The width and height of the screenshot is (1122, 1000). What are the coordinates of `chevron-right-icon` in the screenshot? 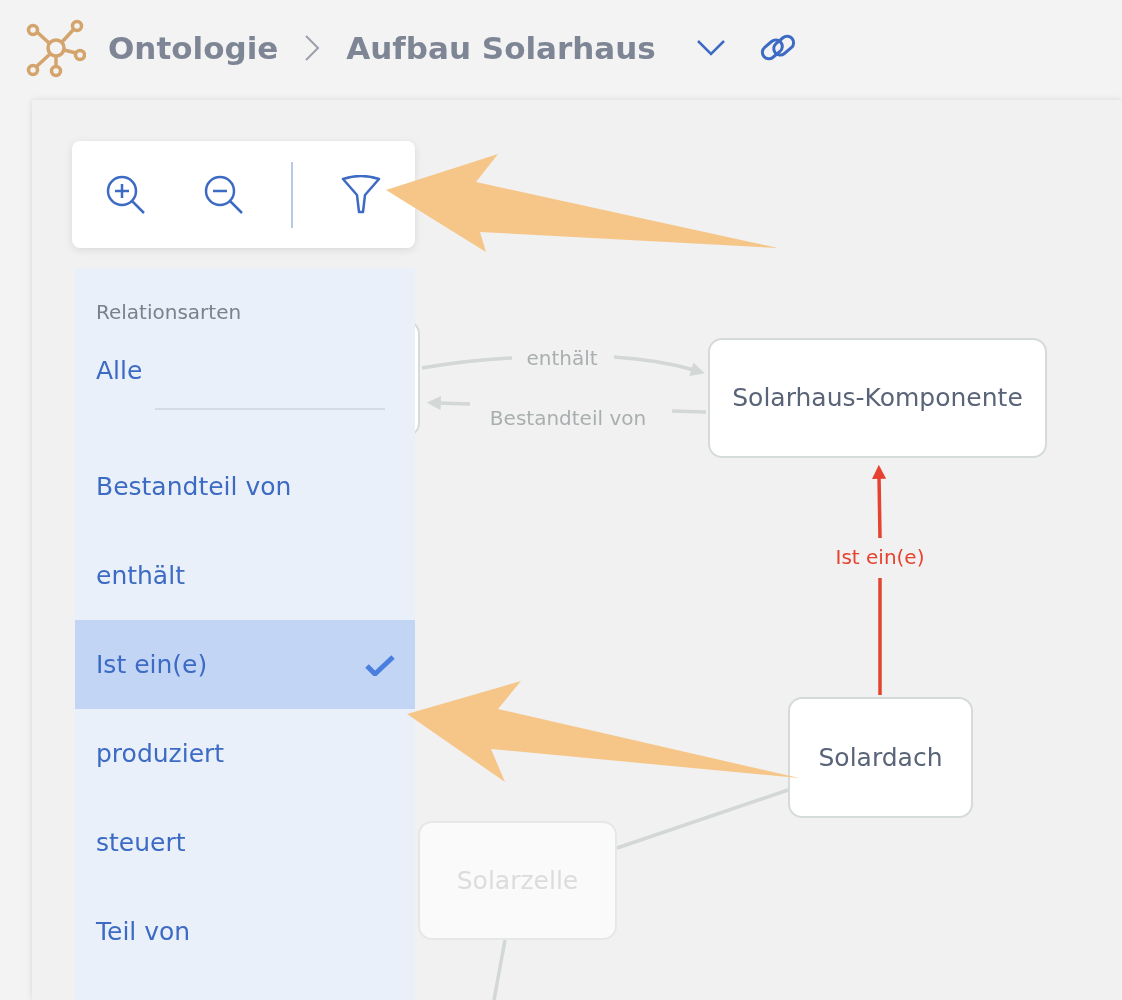 It's located at (312, 48).